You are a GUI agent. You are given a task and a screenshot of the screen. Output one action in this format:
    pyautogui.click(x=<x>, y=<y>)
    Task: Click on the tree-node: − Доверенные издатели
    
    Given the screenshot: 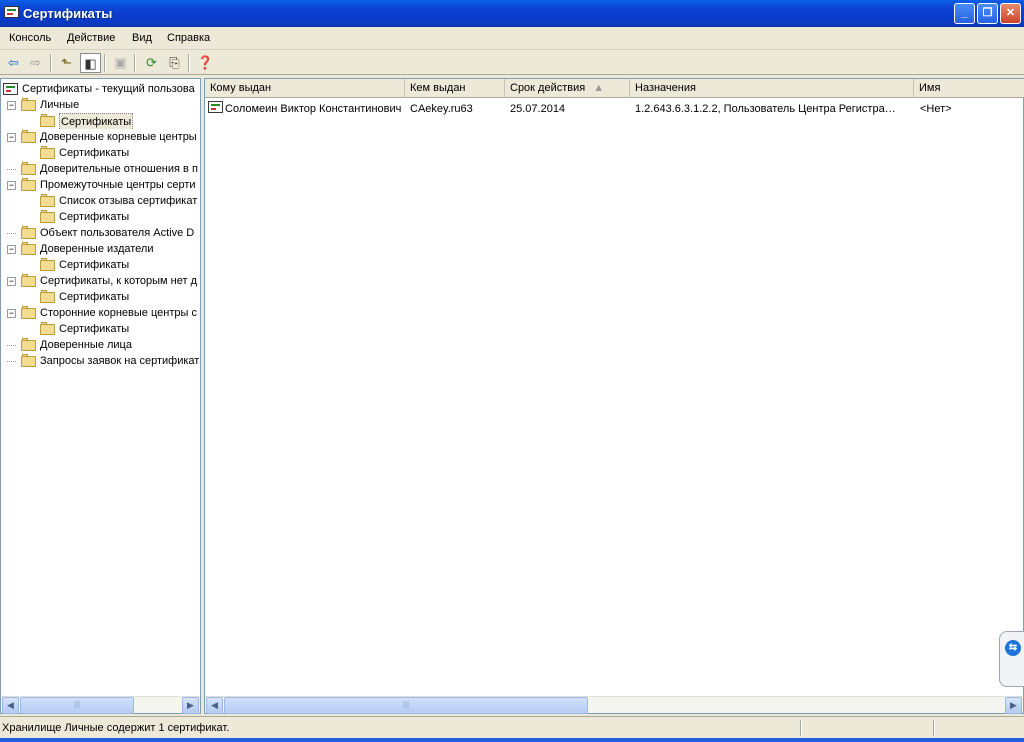 What is the action you would take?
    pyautogui.click(x=100, y=249)
    